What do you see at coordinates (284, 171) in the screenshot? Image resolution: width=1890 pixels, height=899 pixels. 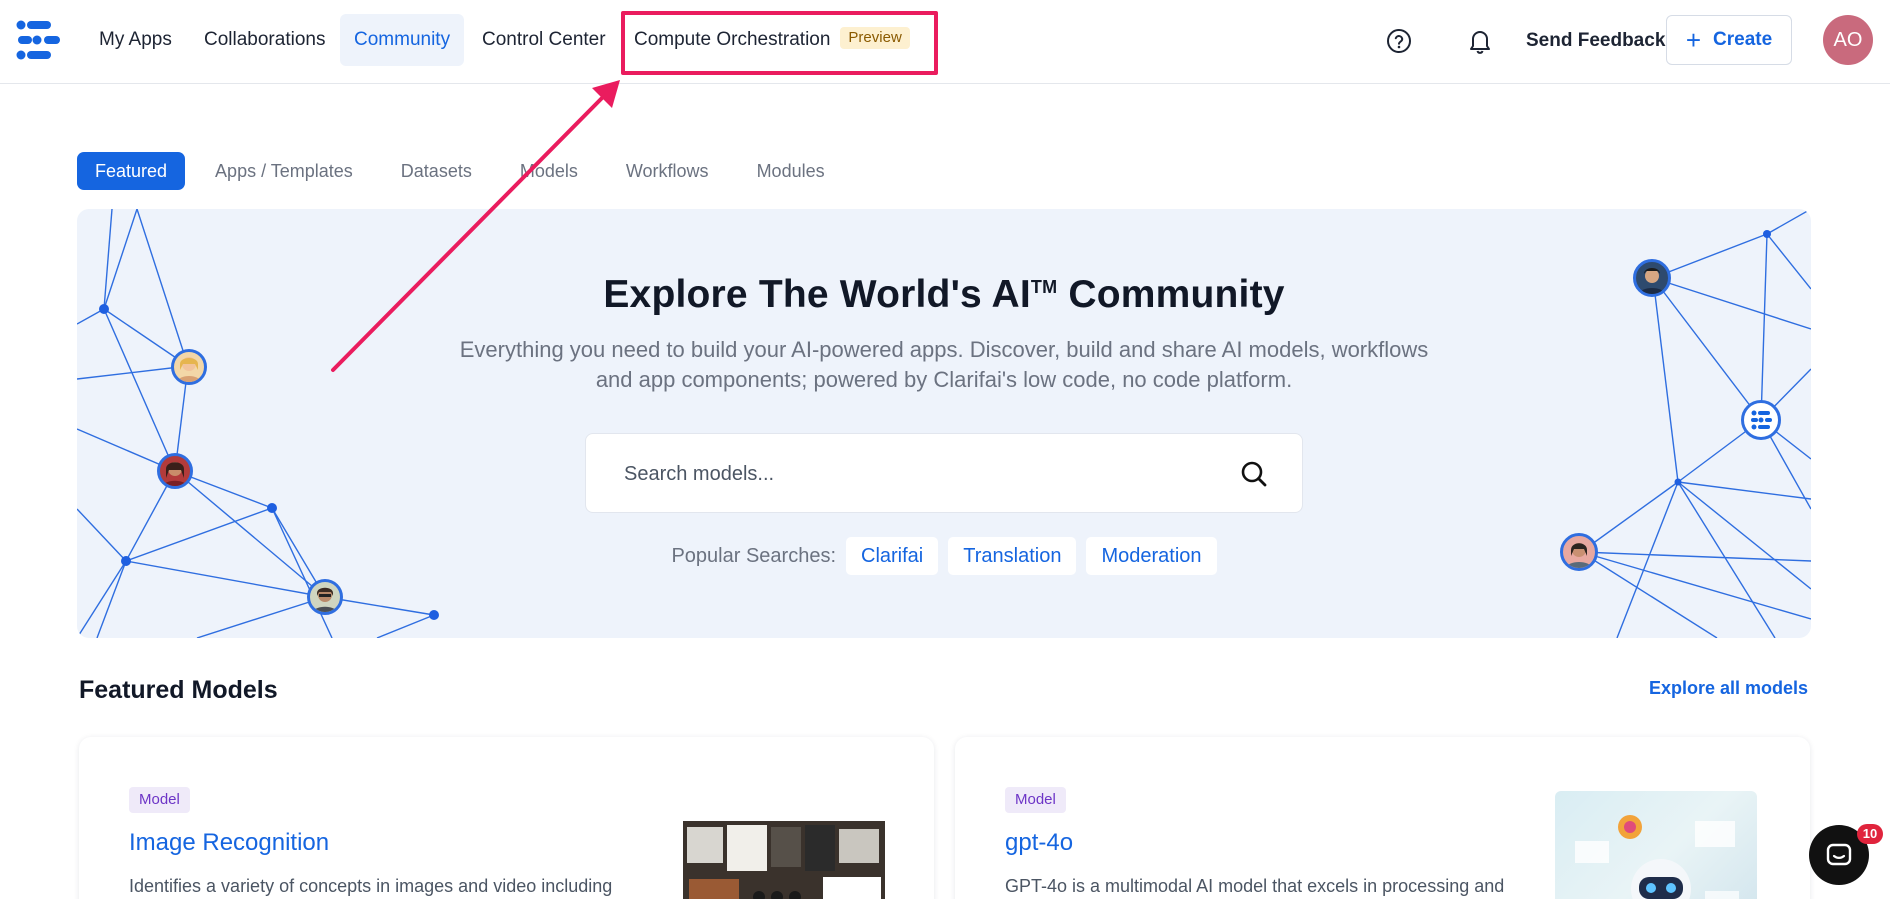 I see `tab-apps-templates: Apps / Templates` at bounding box center [284, 171].